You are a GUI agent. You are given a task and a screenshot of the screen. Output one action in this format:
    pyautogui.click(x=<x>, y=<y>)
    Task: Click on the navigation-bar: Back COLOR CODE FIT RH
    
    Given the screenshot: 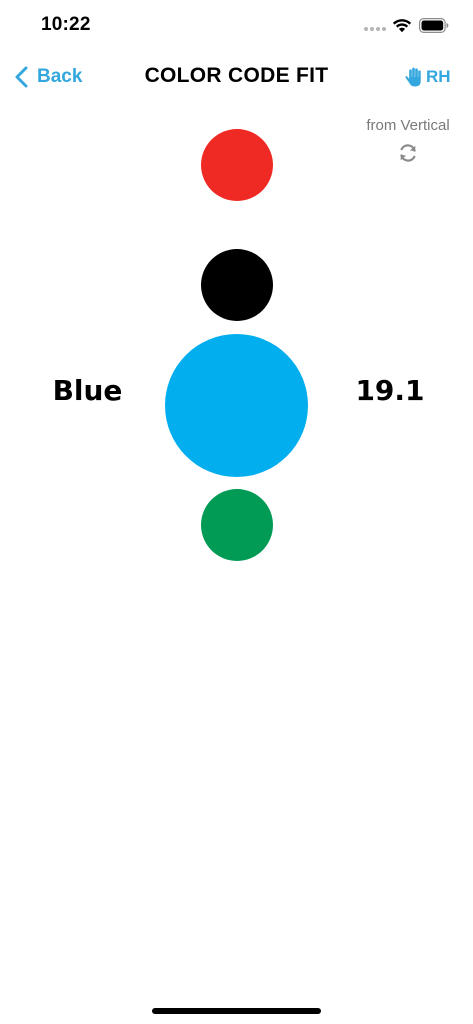 What is the action you would take?
    pyautogui.click(x=236, y=77)
    